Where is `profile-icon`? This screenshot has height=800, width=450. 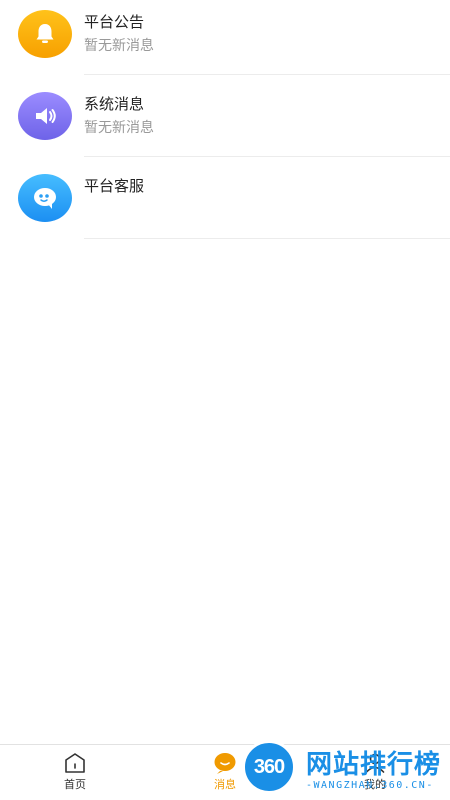 profile-icon is located at coordinates (375, 763).